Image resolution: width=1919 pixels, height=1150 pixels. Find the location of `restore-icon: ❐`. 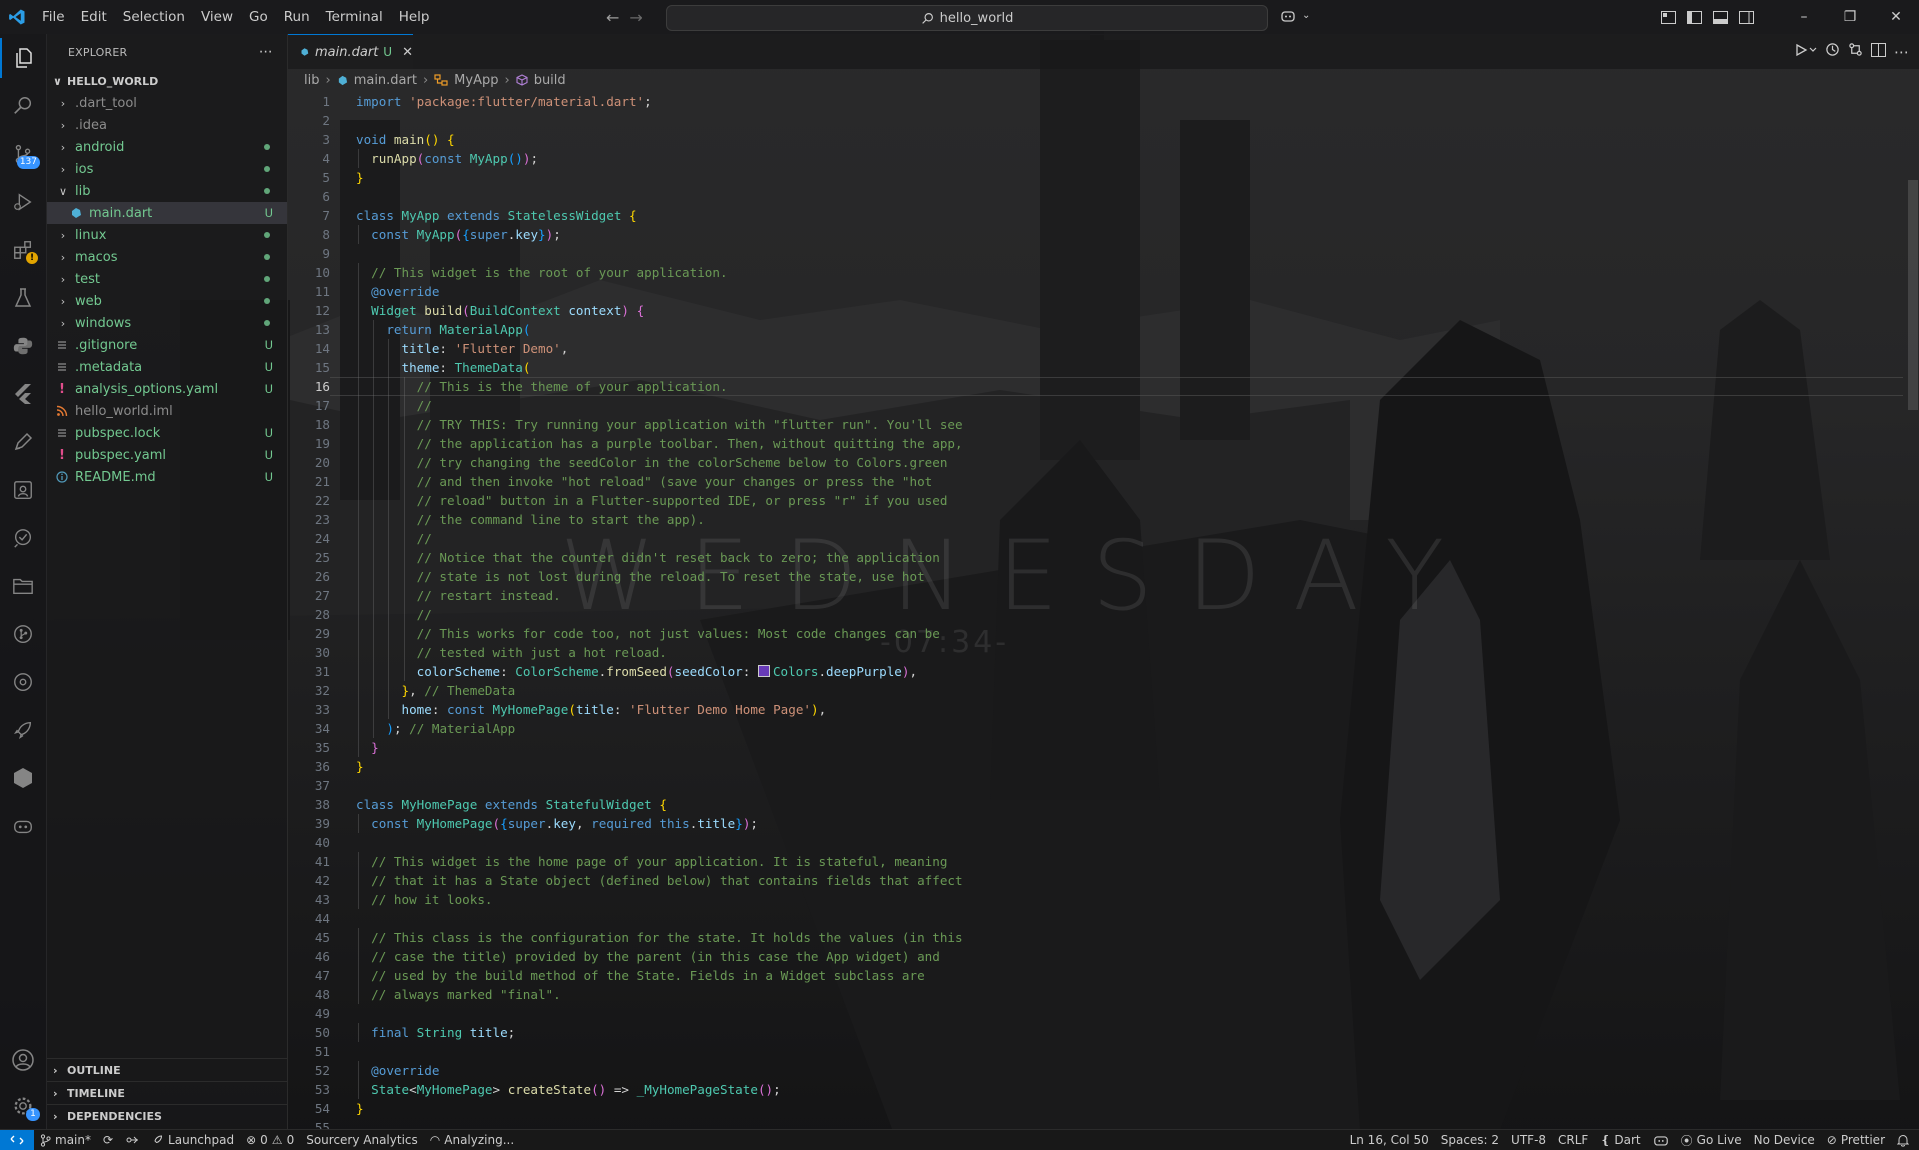

restore-icon: ❐ is located at coordinates (1850, 17).